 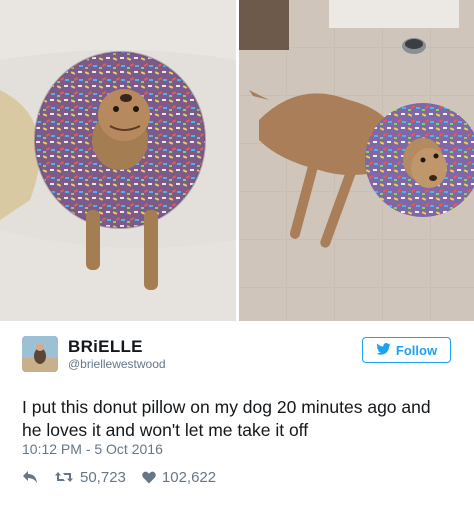 I want to click on display-name: BRiELLE, so click(x=105, y=347).